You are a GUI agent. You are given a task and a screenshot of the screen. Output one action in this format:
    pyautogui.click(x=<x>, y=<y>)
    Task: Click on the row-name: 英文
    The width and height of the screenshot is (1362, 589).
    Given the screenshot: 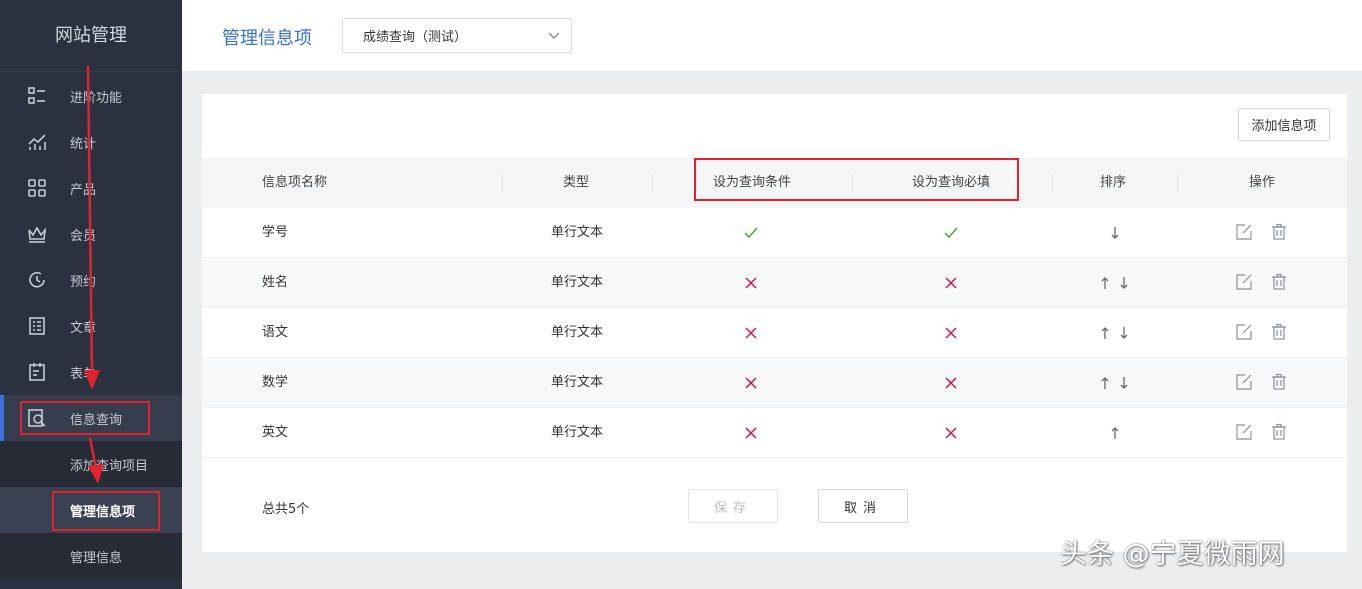 What is the action you would take?
    pyautogui.click(x=275, y=432)
    